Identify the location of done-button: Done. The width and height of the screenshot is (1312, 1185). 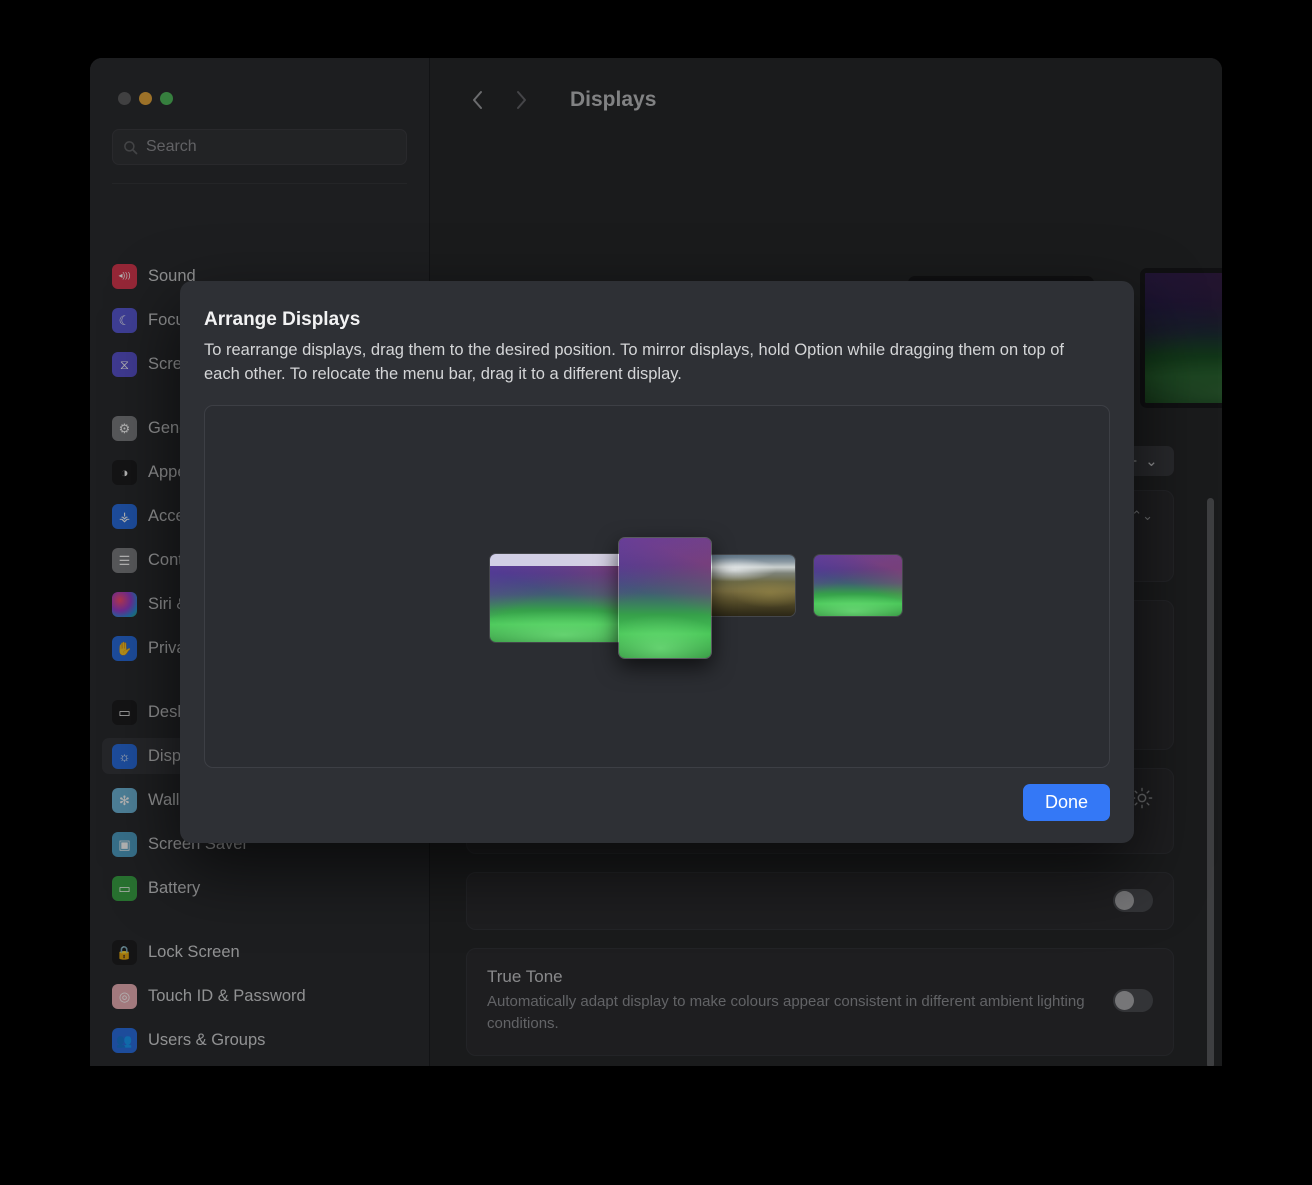
(1066, 802).